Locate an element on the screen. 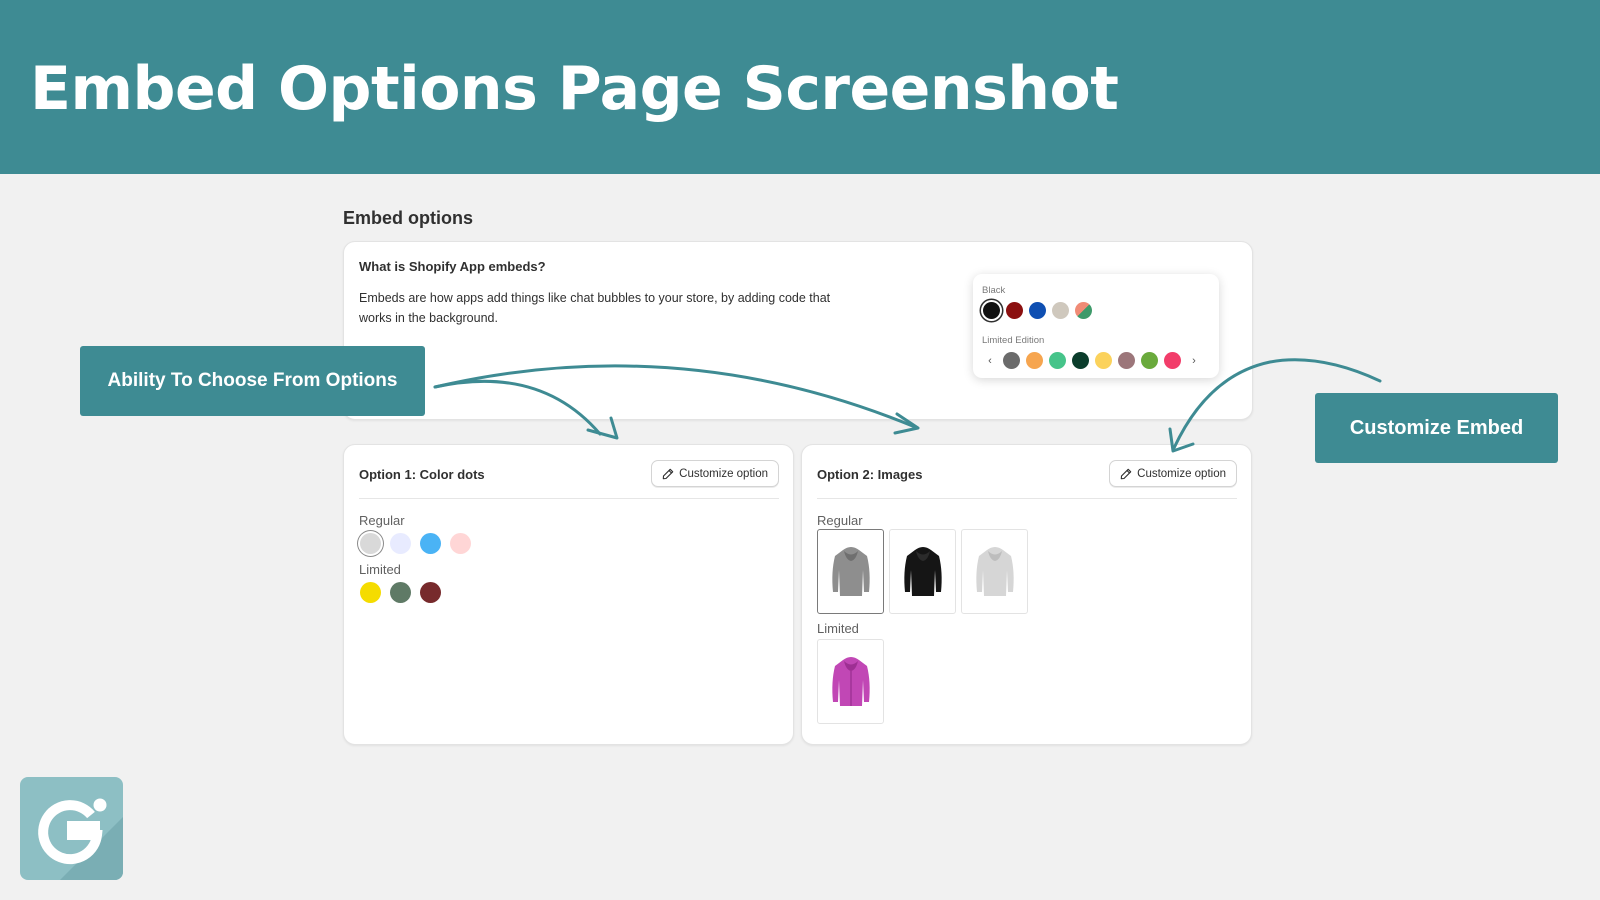 The width and height of the screenshot is (1600, 900). arrow-to-option2 is located at coordinates (675, 396).